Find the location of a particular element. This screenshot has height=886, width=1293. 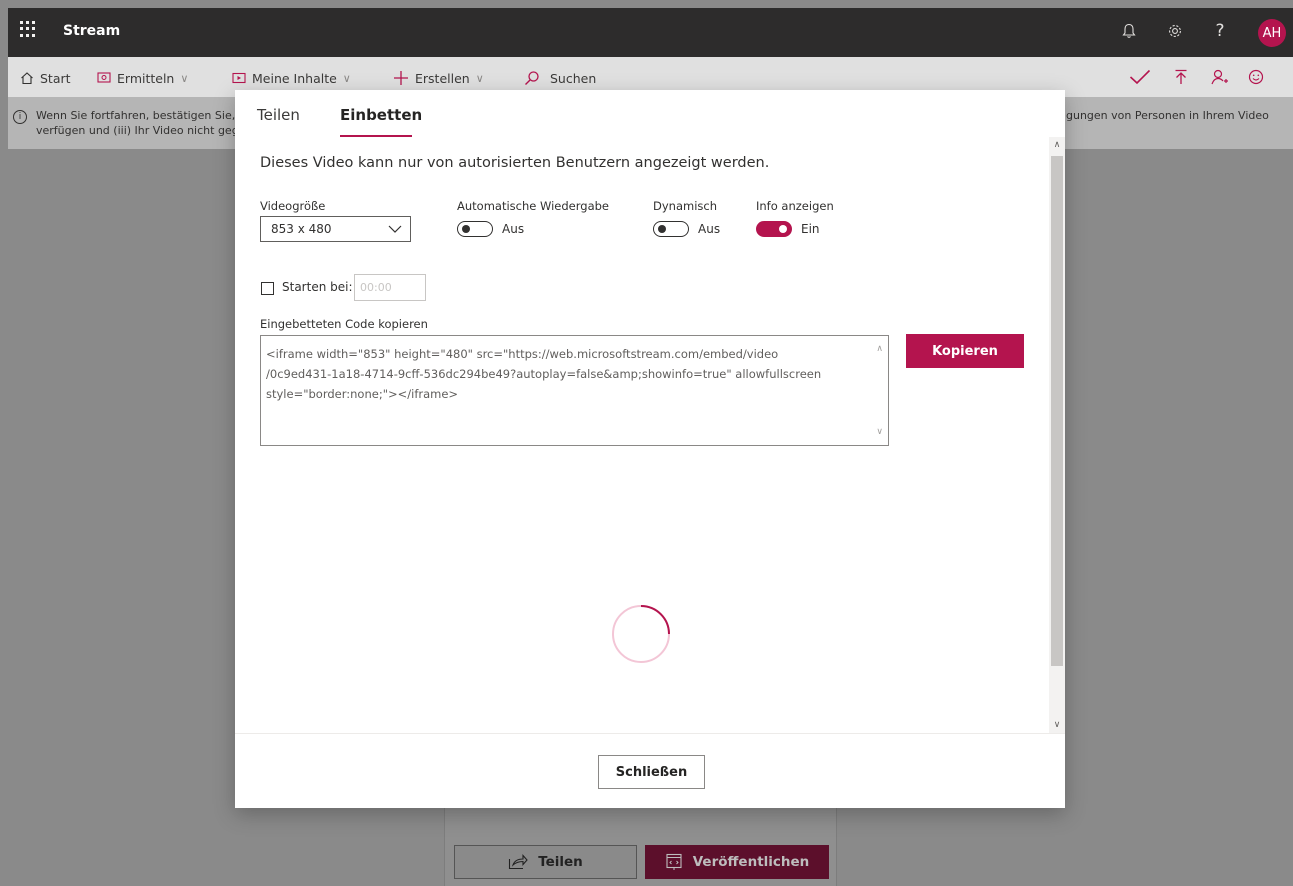

video-size-label: Videogröße is located at coordinates (293, 206).